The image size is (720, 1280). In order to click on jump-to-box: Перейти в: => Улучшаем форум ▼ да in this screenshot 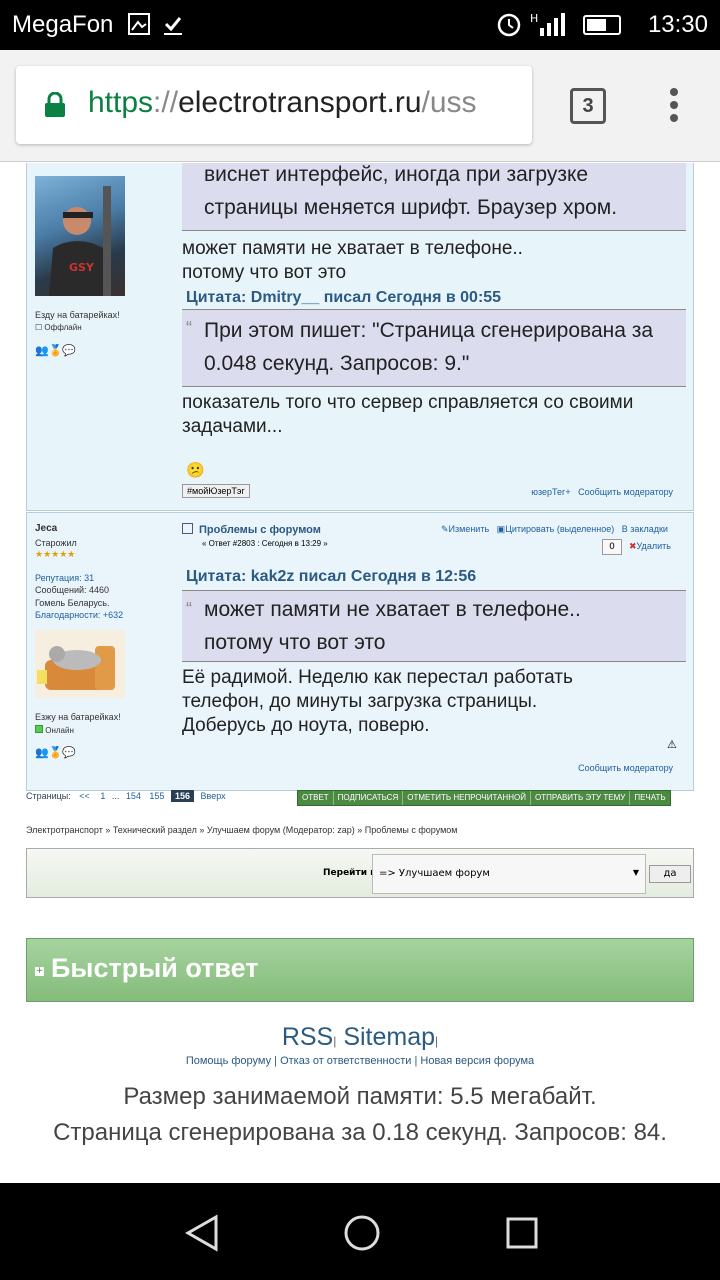, I will do `click(360, 873)`.